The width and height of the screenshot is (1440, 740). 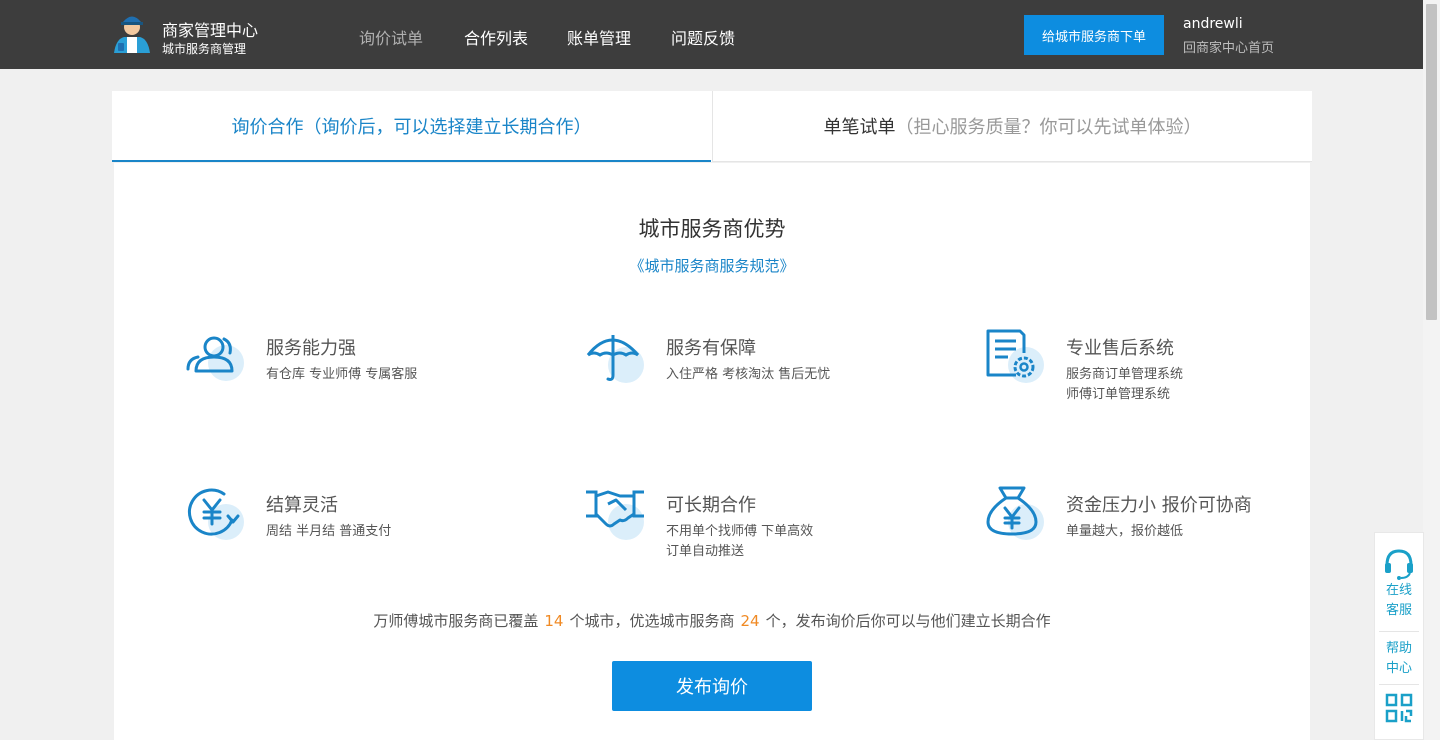 I want to click on feature-desc-line: 有仓库 专业师傅 专属客服, so click(x=342, y=374).